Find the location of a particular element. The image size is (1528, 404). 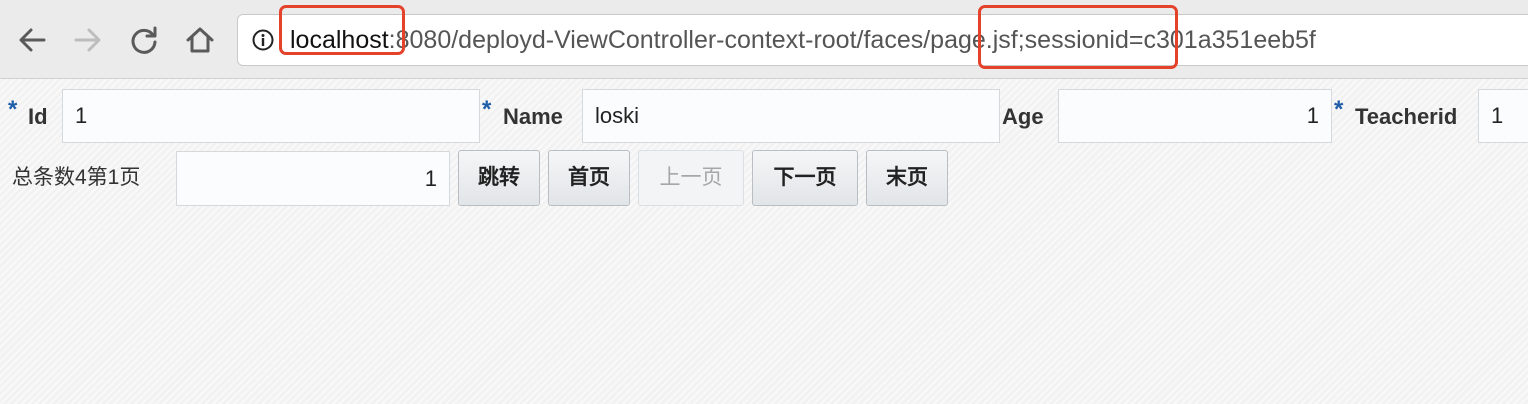

home-icon is located at coordinates (200, 40).